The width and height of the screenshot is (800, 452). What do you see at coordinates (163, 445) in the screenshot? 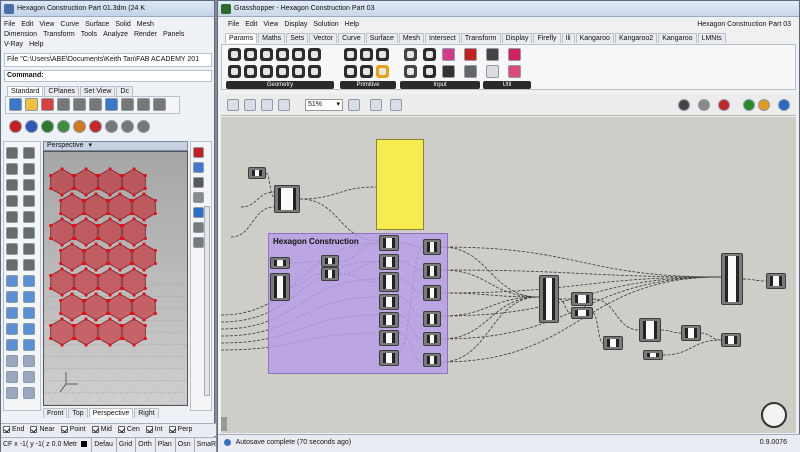
I see `status-pane-3: Plan` at bounding box center [163, 445].